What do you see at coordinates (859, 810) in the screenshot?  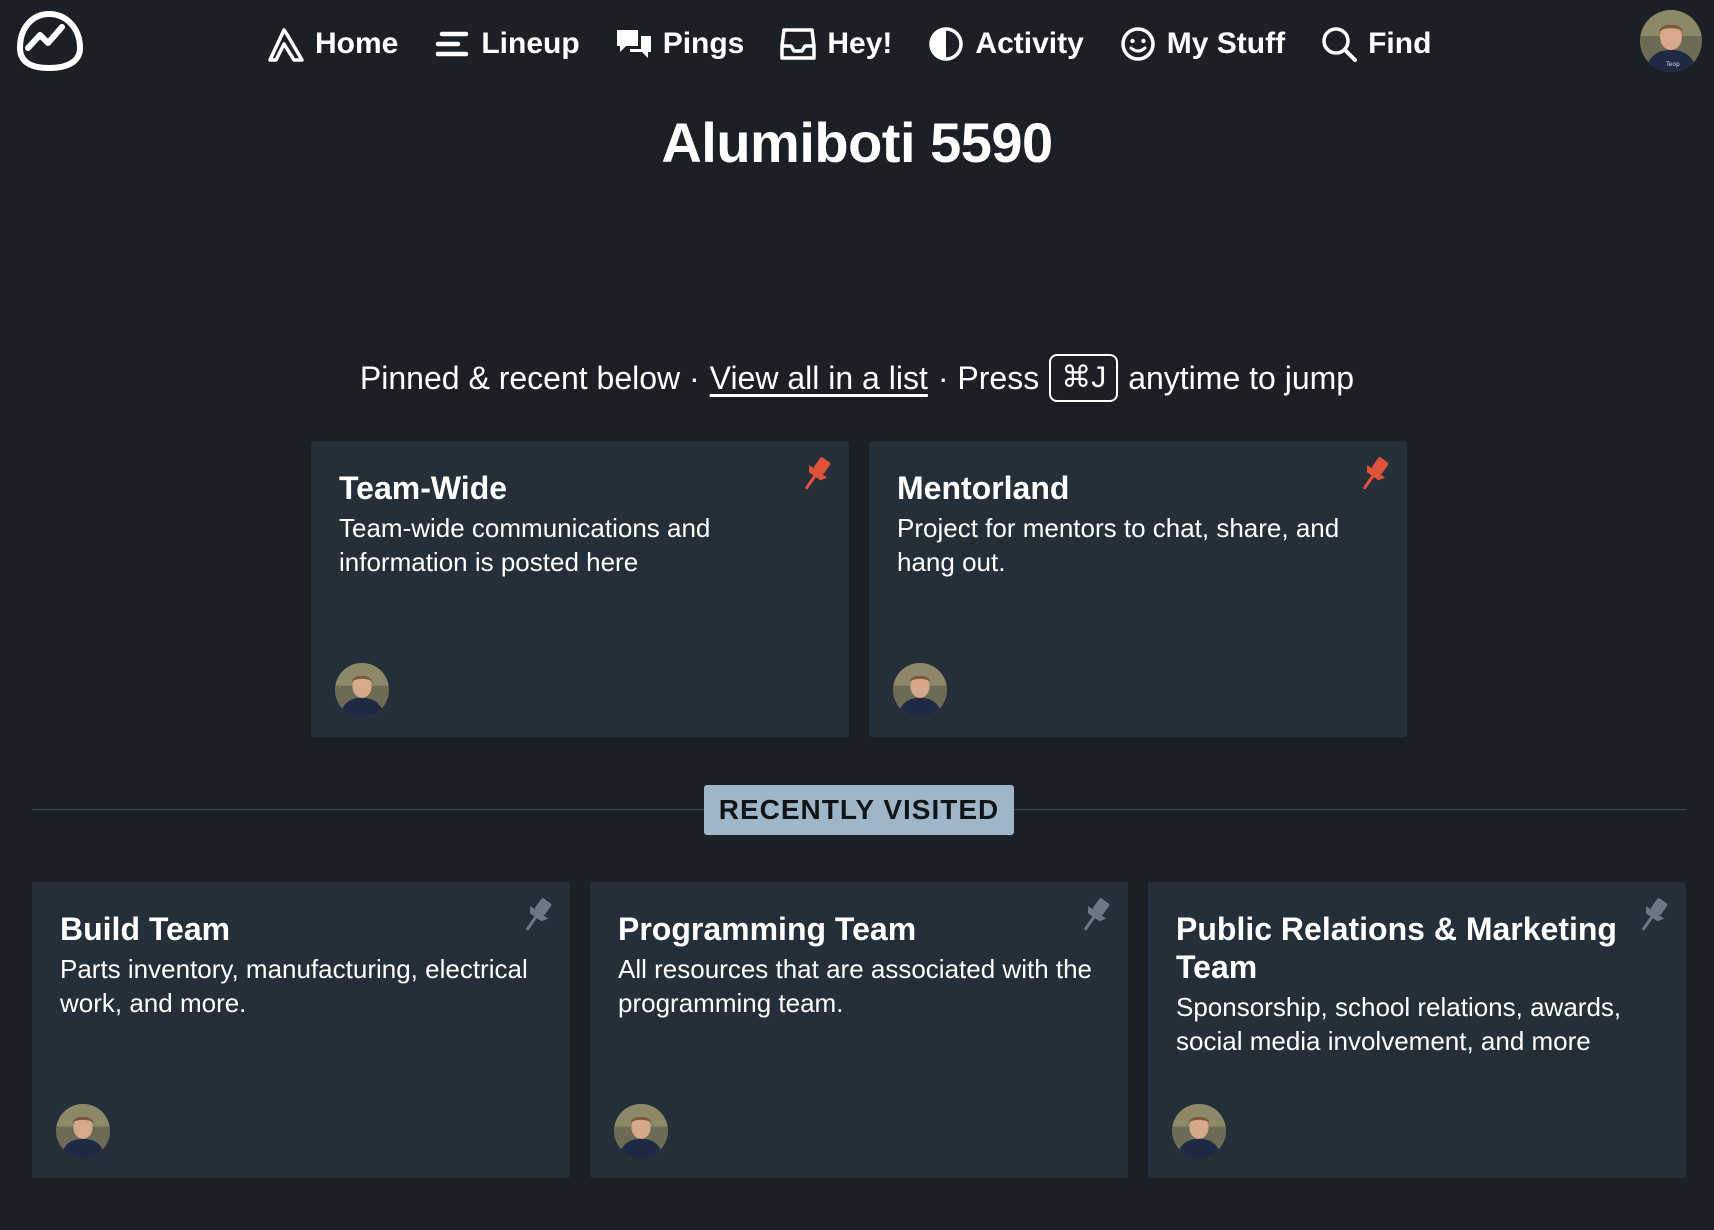 I see `recently-visited-label: RECENTLY VISITED` at bounding box center [859, 810].